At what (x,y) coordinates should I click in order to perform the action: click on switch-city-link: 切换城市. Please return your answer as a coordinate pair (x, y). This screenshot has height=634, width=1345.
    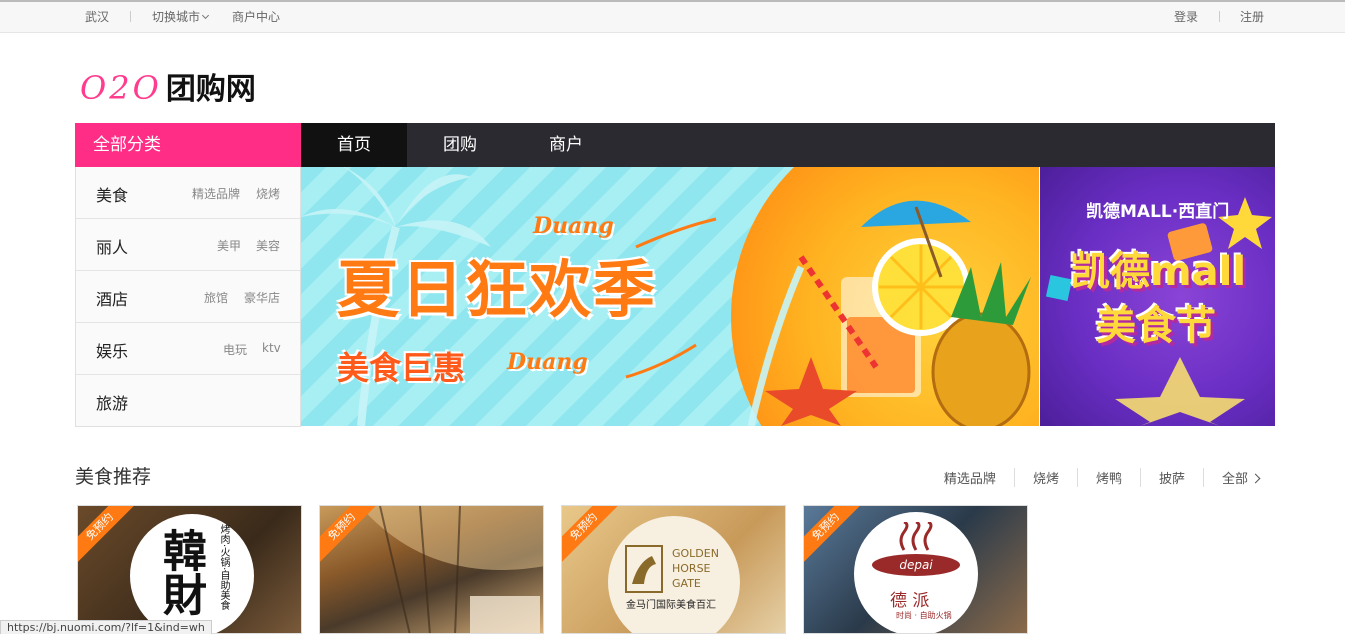
    Looking at the image, I should click on (181, 16).